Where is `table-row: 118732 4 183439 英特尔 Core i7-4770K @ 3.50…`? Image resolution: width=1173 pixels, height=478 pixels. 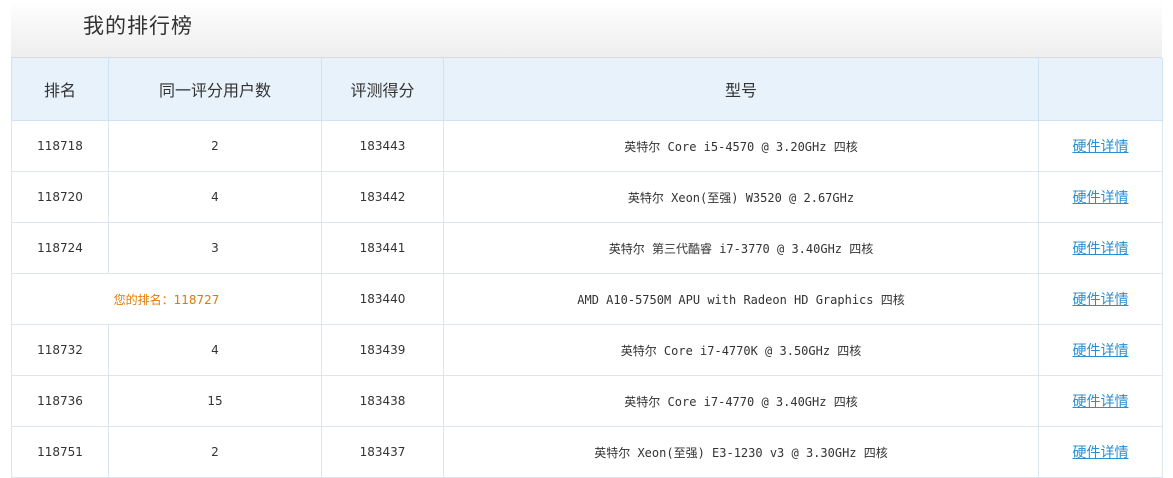 table-row: 118732 4 183439 英特尔 Core i7-4770K @ 3.50… is located at coordinates (587, 350).